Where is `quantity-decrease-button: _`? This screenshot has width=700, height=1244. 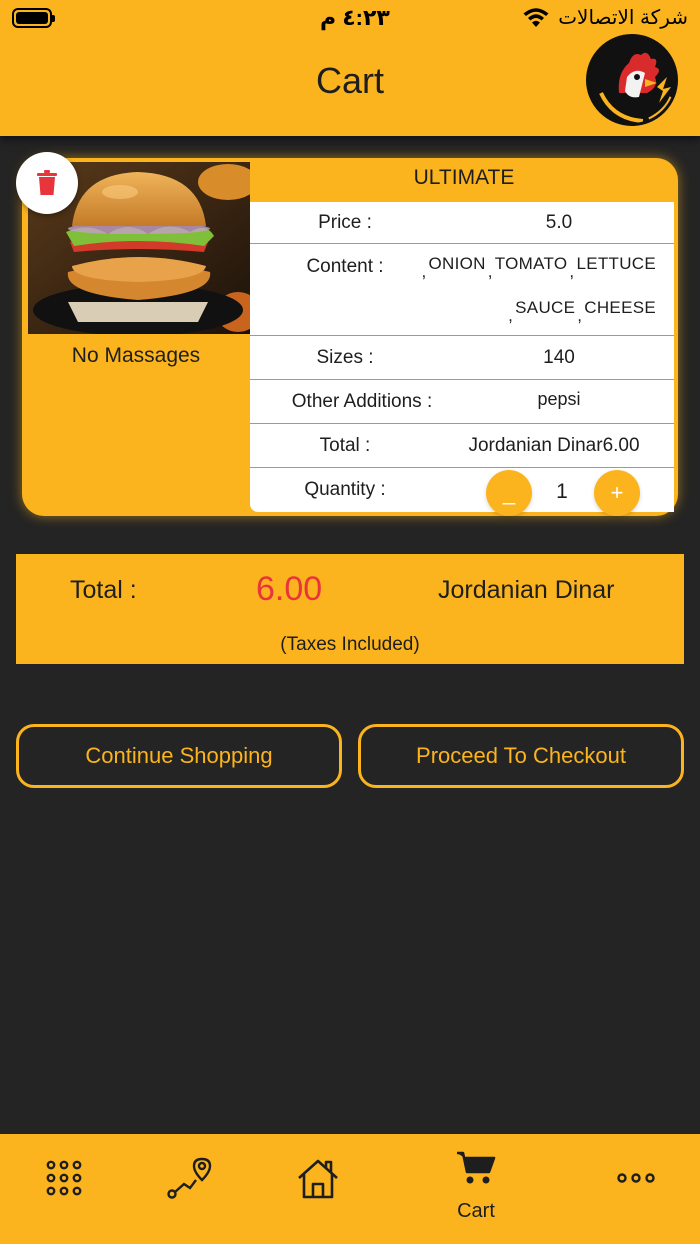
quantity-decrease-button: _ is located at coordinates (509, 493).